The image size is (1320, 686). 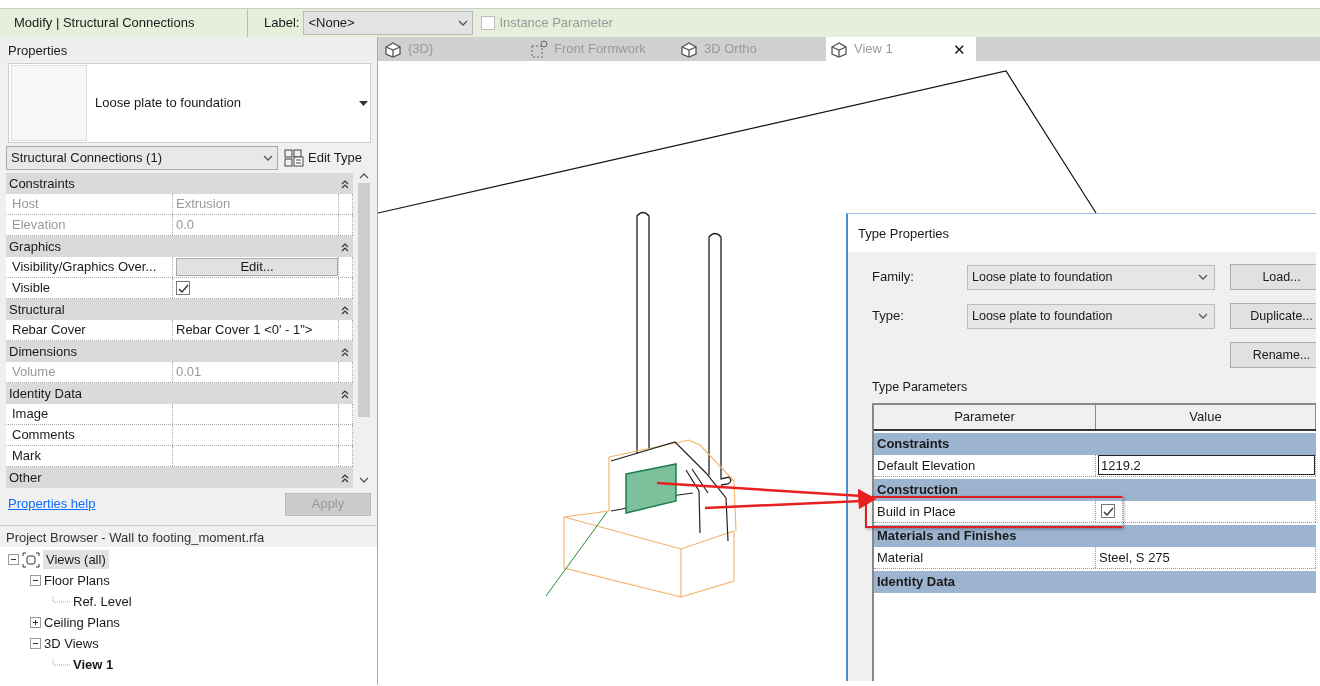 I want to click on expand-icon, so click(x=35, y=622).